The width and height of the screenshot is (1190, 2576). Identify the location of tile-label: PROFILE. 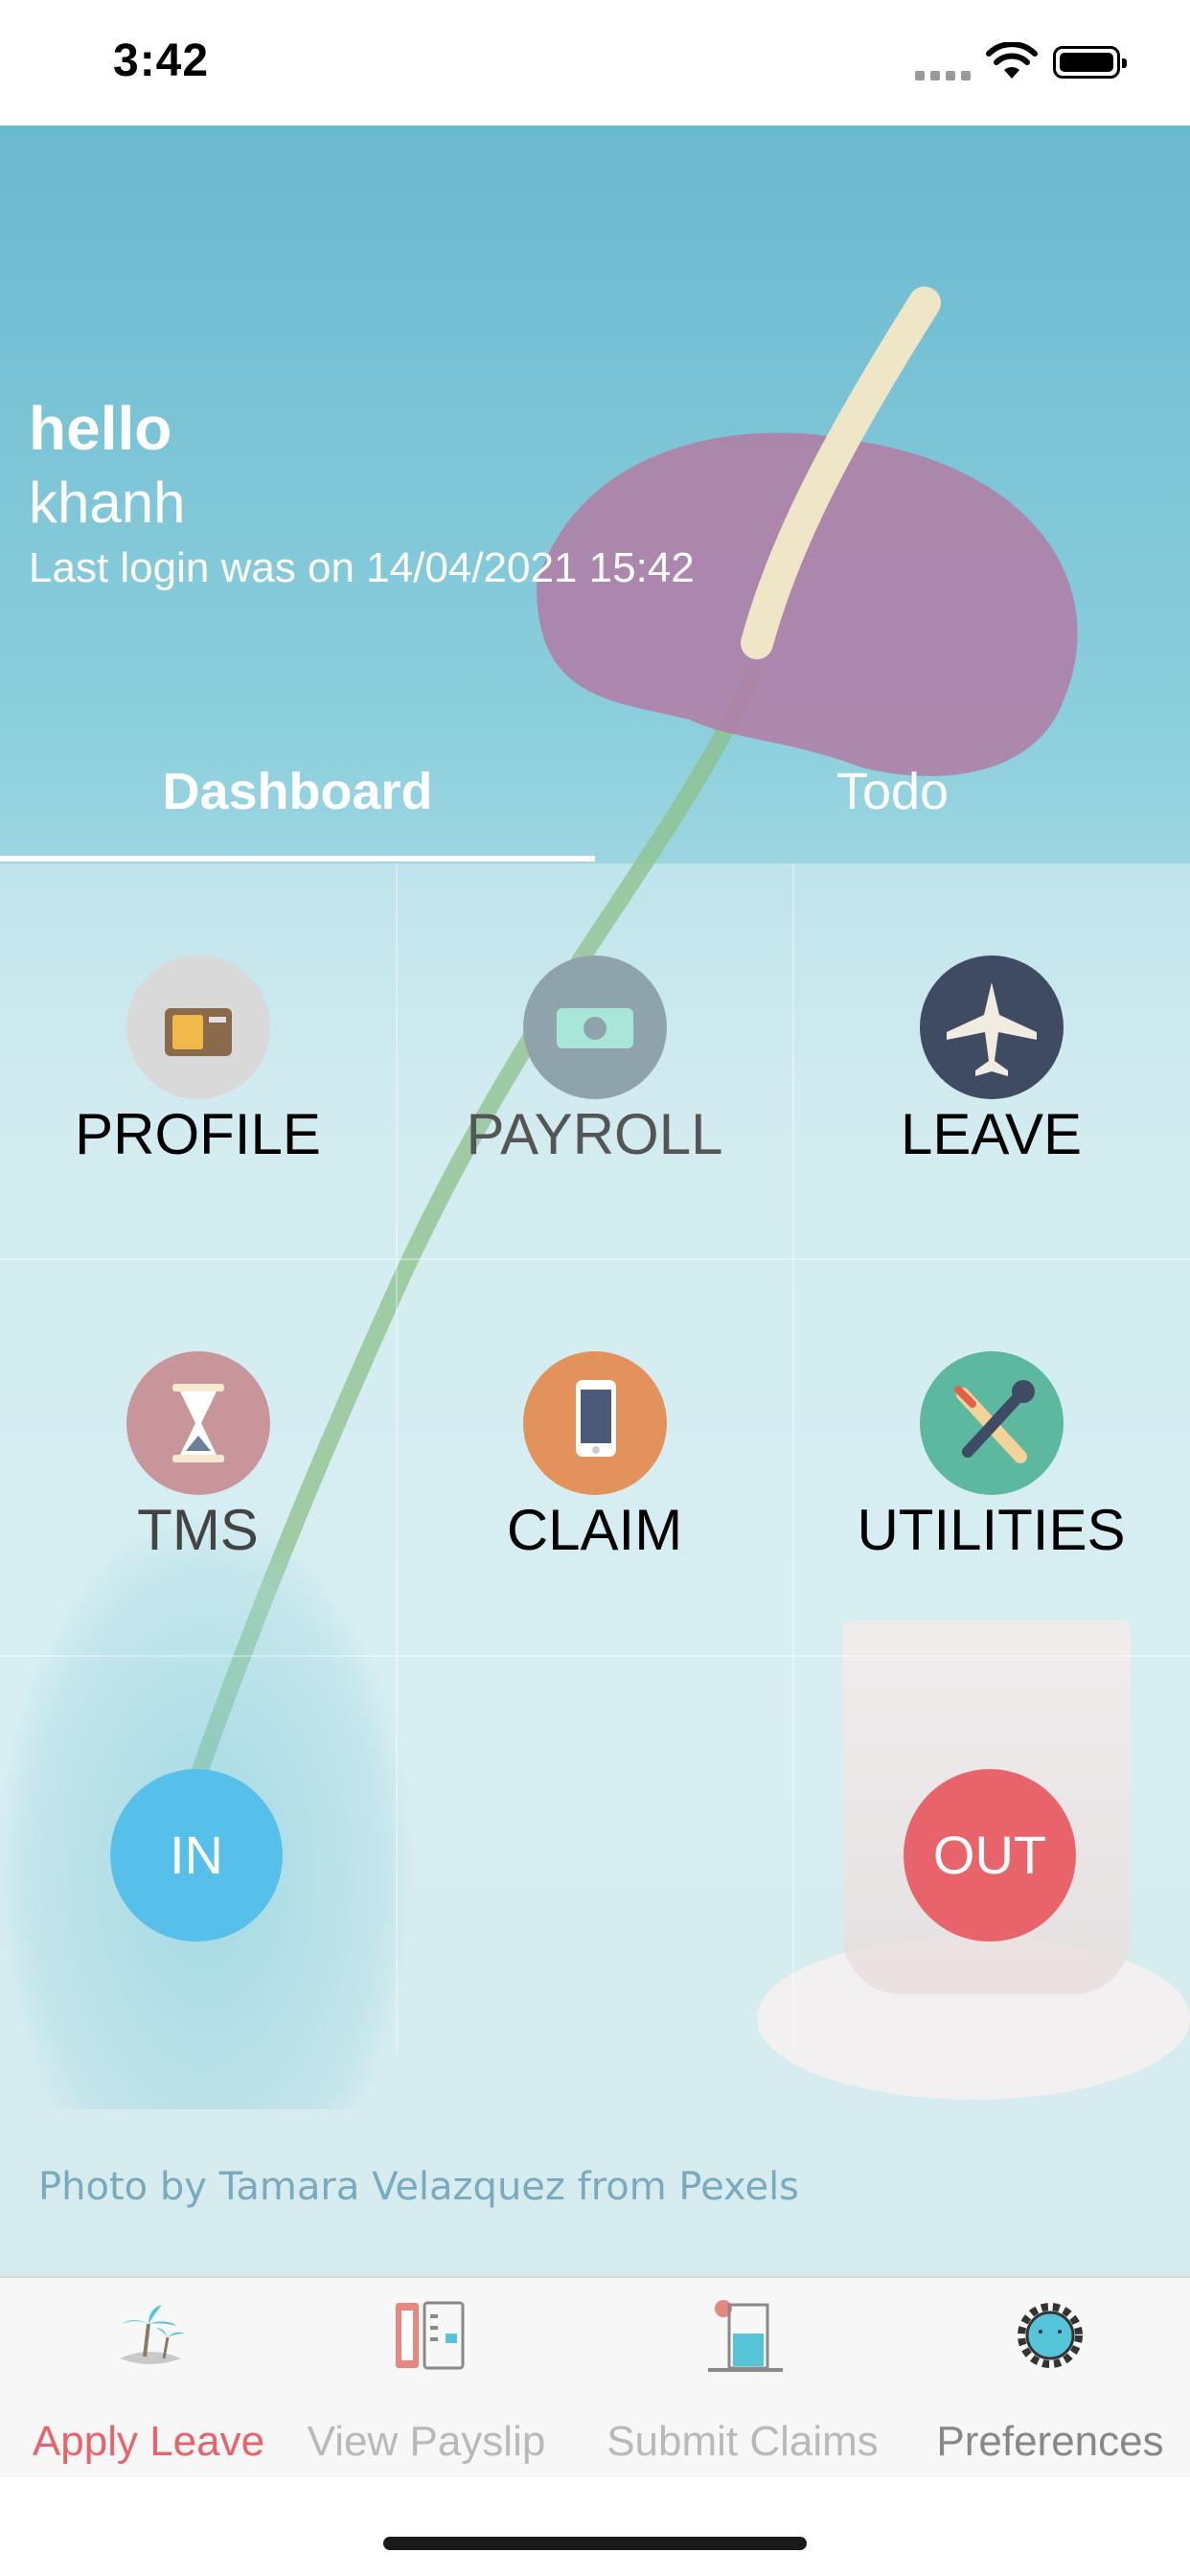
(198, 1134).